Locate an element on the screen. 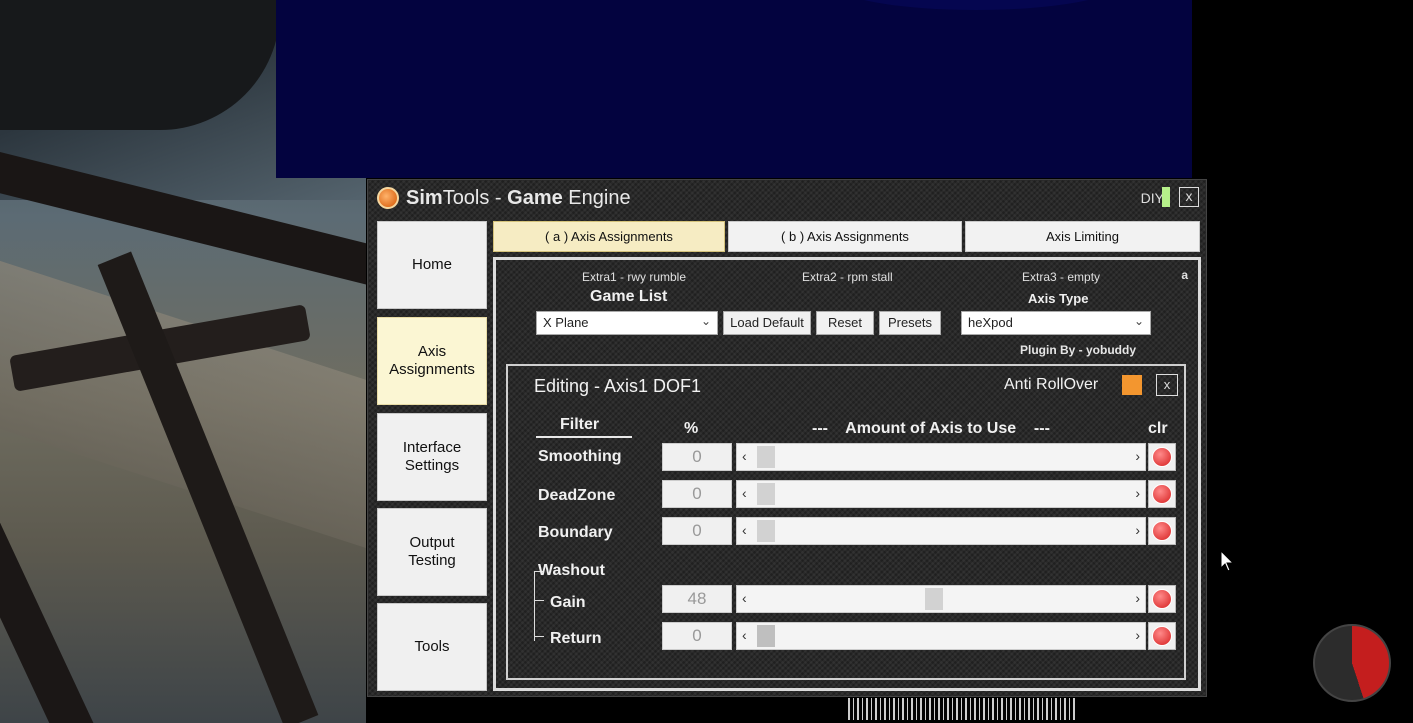 The height and width of the screenshot is (723, 1413). app-title: SimTools - Game Engine is located at coordinates (518, 198).